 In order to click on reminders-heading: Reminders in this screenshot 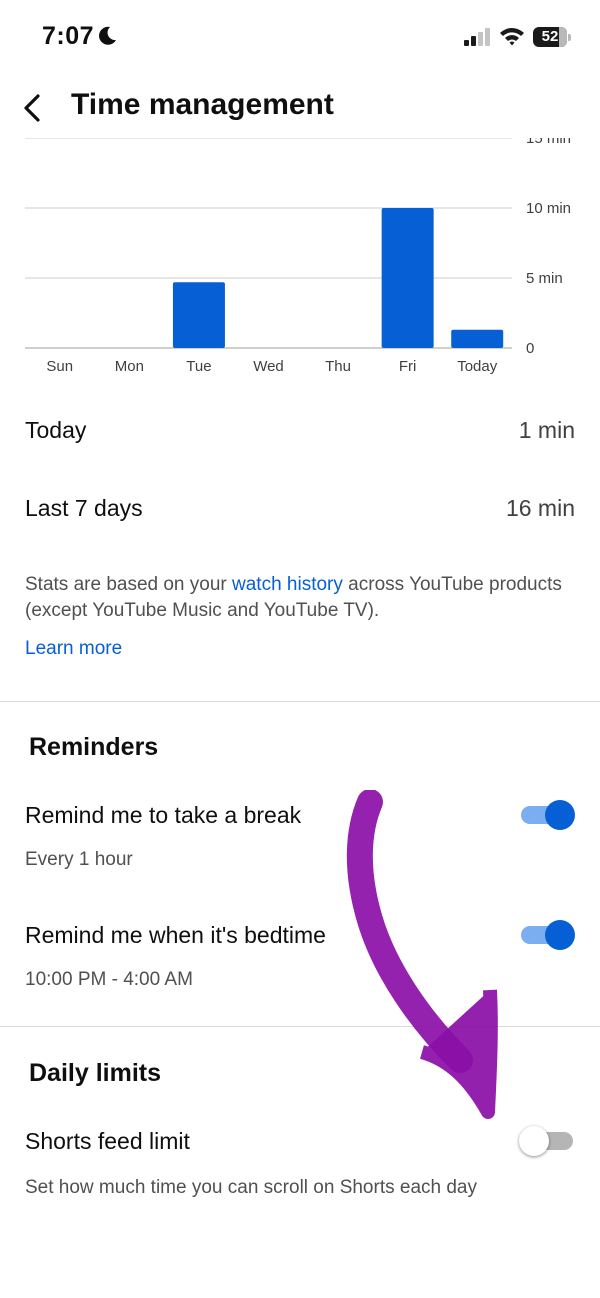, I will do `click(94, 747)`.